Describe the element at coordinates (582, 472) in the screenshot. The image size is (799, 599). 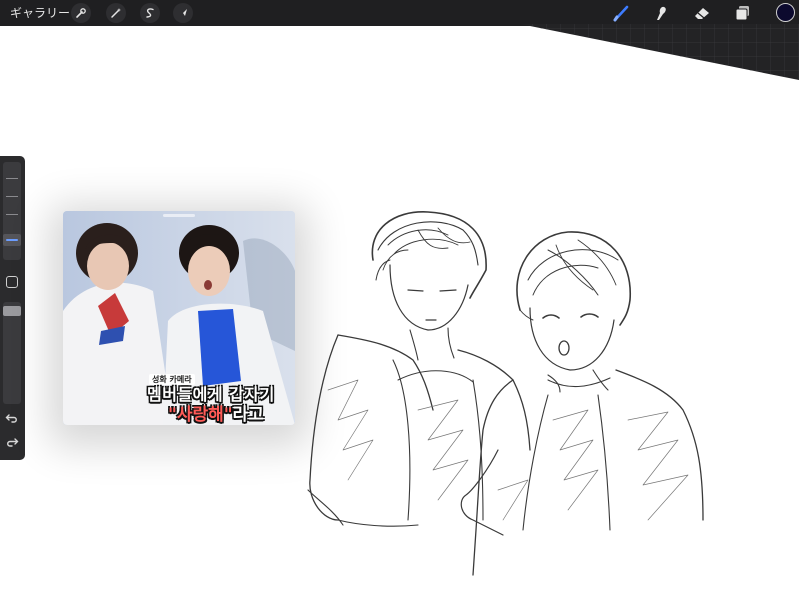
I see `sketch-jacket-right` at that location.